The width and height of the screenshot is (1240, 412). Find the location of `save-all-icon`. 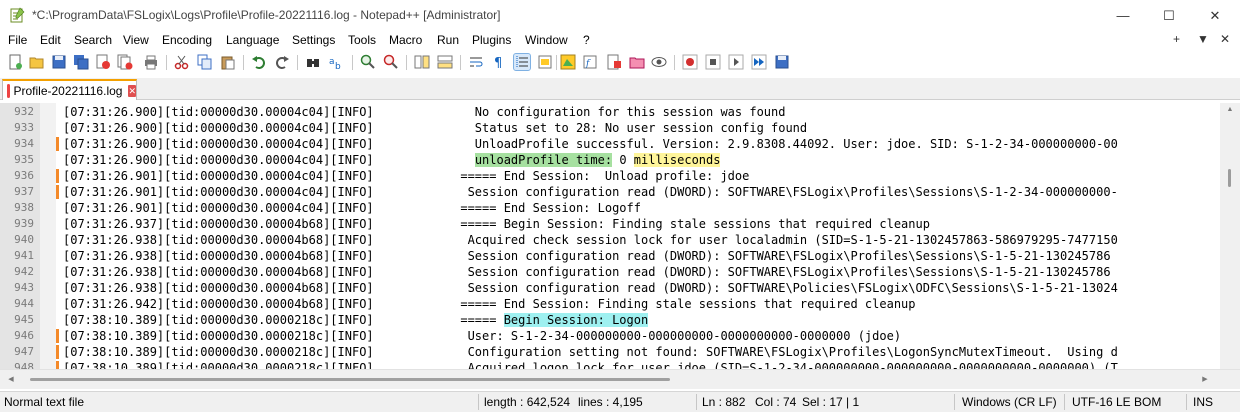

save-all-icon is located at coordinates (81, 62).